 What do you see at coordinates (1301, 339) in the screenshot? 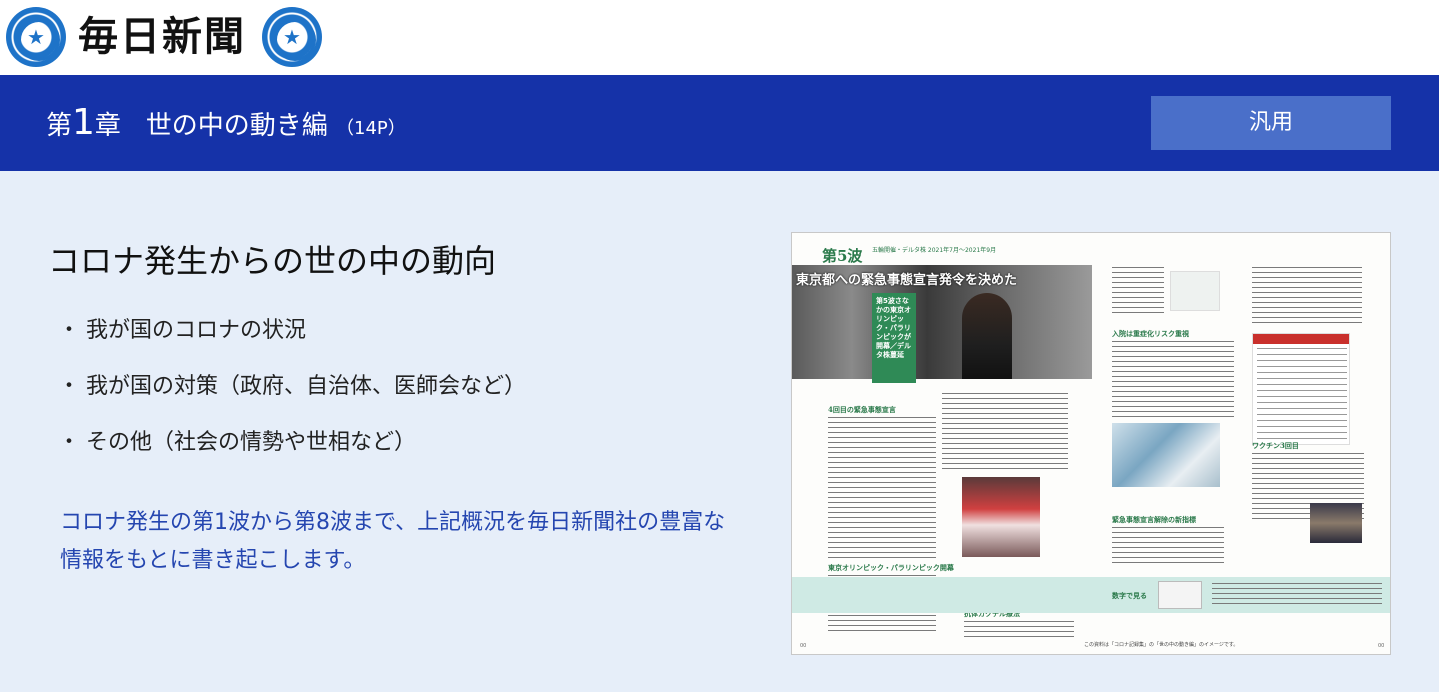
I see `table-header-band` at bounding box center [1301, 339].